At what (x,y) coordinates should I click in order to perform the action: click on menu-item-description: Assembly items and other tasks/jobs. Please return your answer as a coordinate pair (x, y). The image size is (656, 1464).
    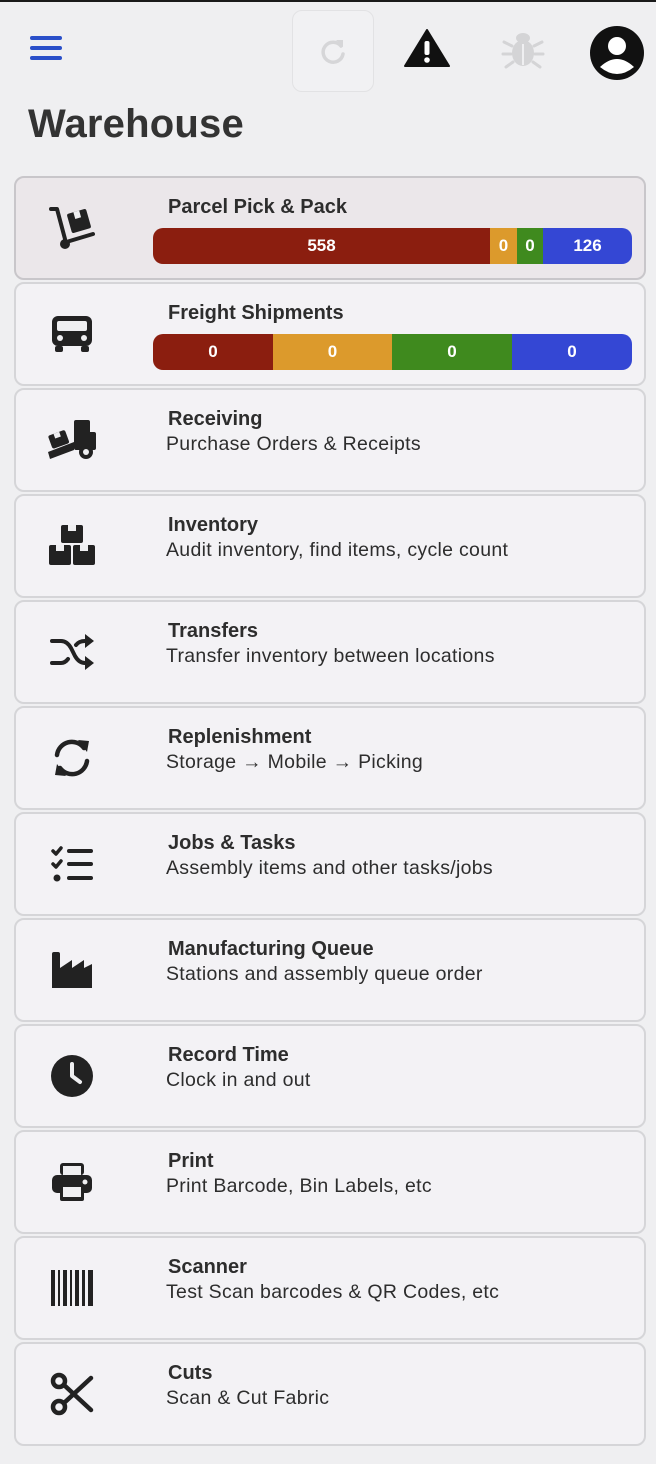
    Looking at the image, I should click on (329, 868).